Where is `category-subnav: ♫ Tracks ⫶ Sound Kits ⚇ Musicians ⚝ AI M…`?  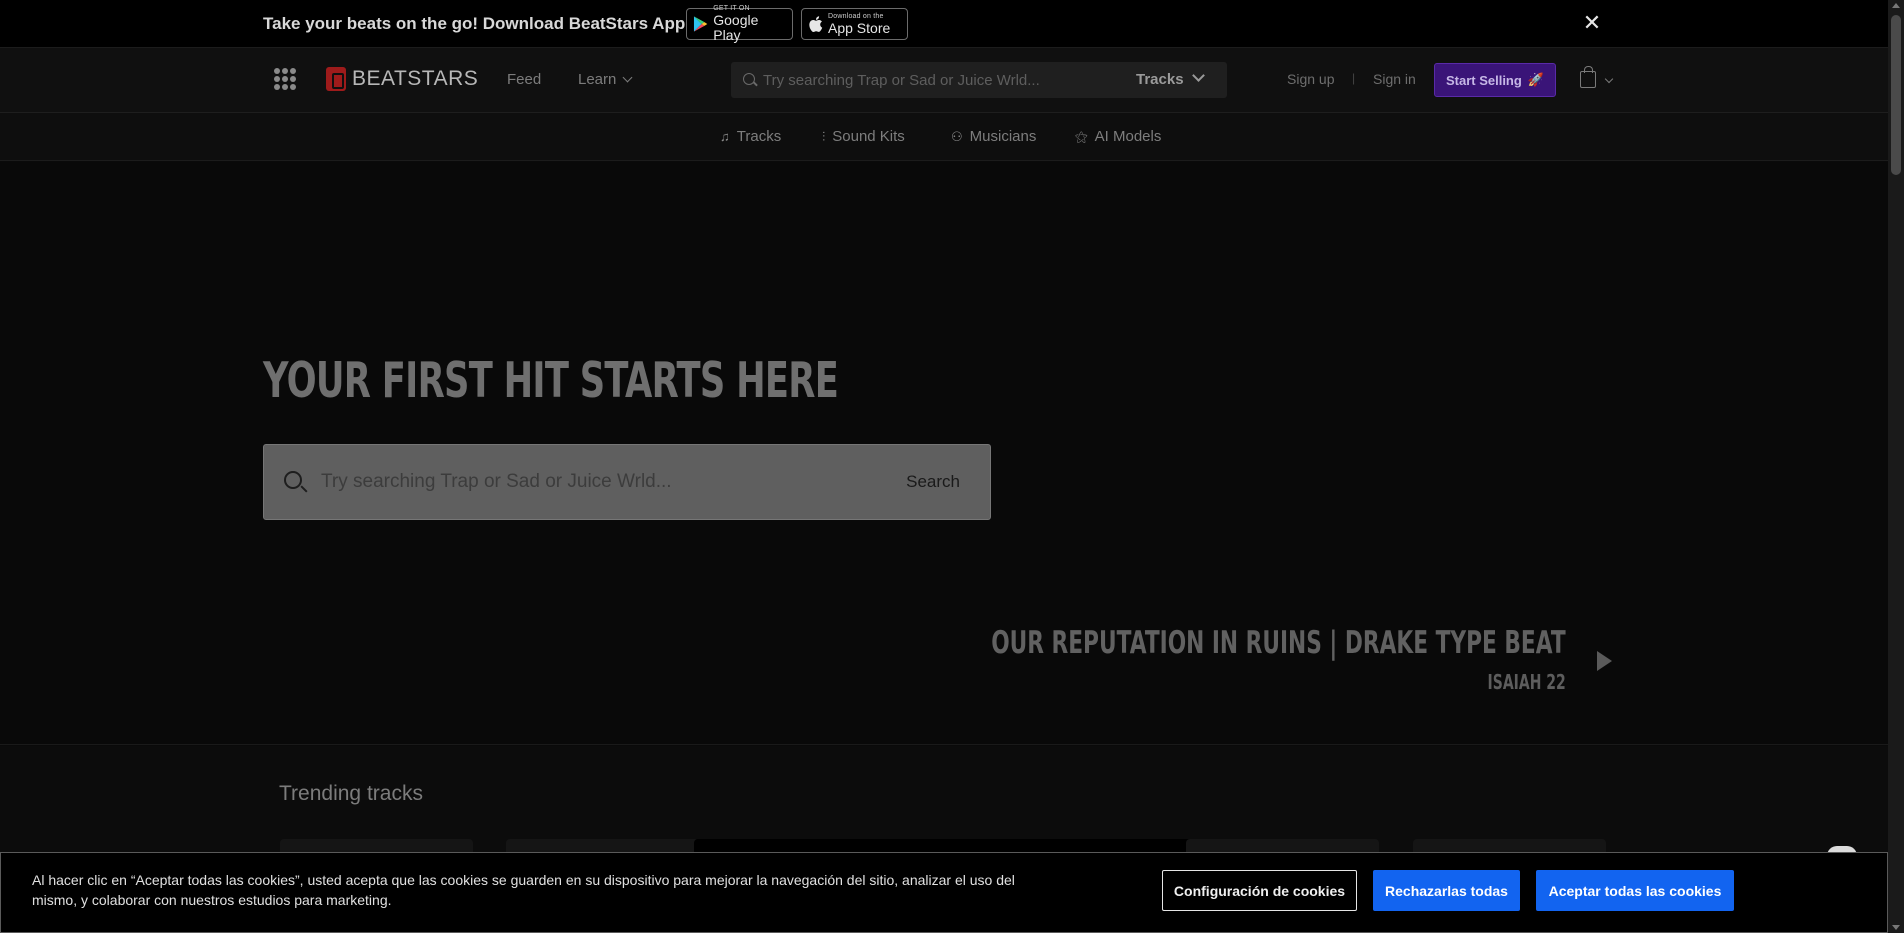 category-subnav: ♫ Tracks ⫶ Sound Kits ⚇ Musicians ⚝ AI M… is located at coordinates (944, 137).